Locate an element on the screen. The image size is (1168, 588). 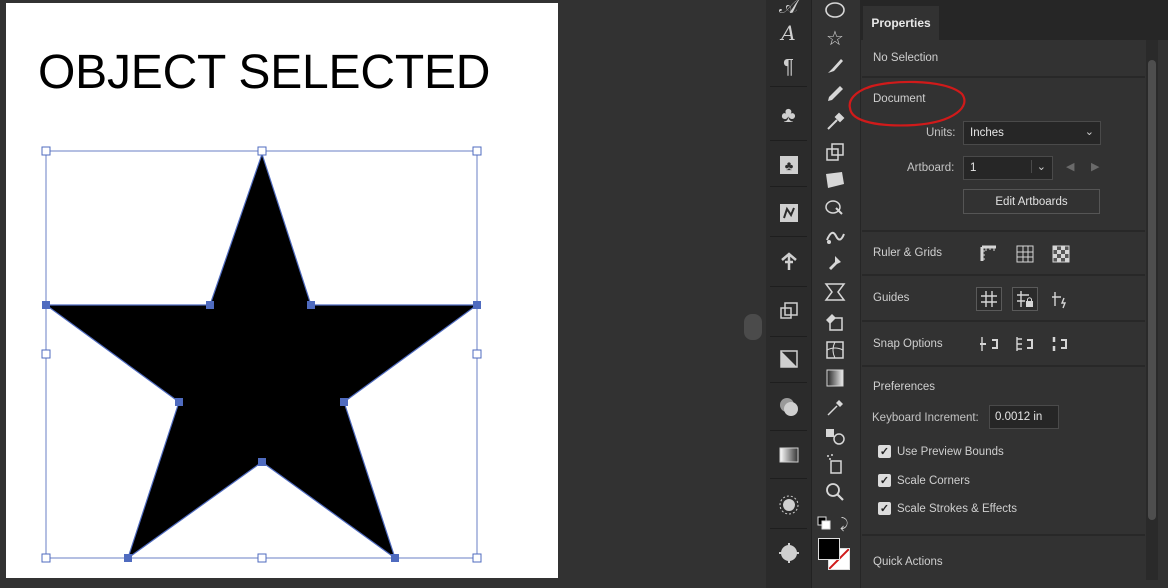
swap-colors-icon: ⤸ is located at coordinates (844, 523).